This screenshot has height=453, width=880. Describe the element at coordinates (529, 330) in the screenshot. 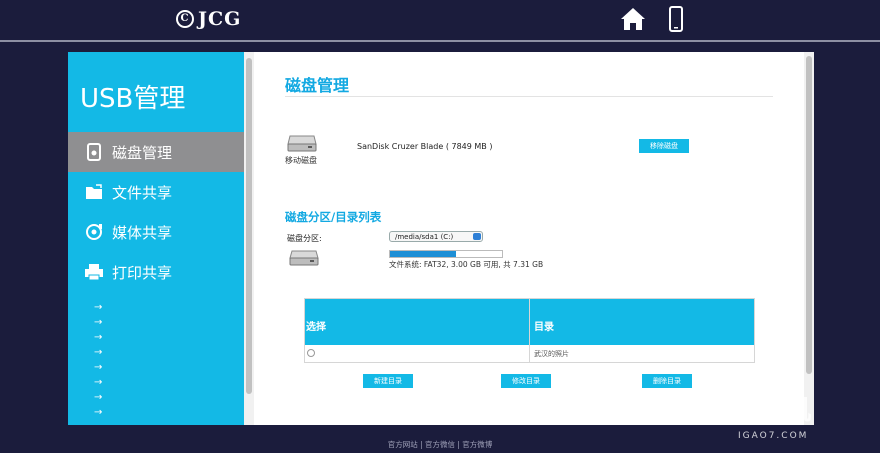

I see `directory-table: 选择 目录 武汉的照片` at that location.